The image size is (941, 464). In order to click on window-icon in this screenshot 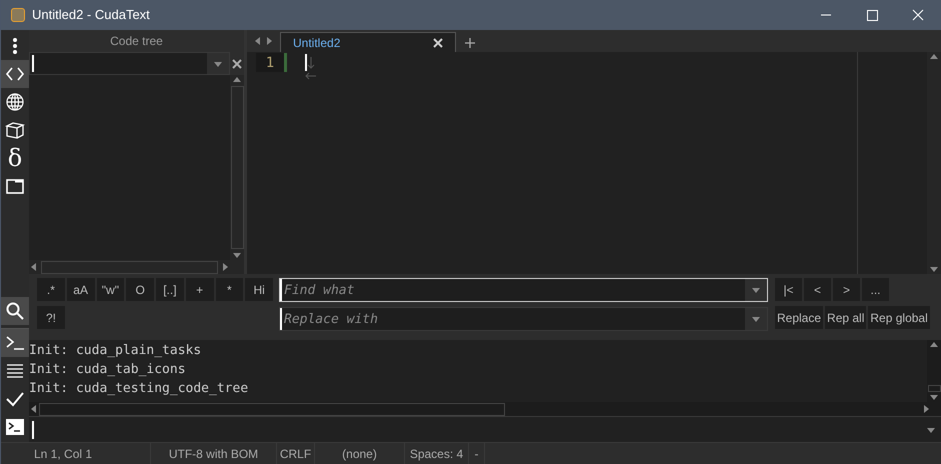, I will do `click(15, 186)`.